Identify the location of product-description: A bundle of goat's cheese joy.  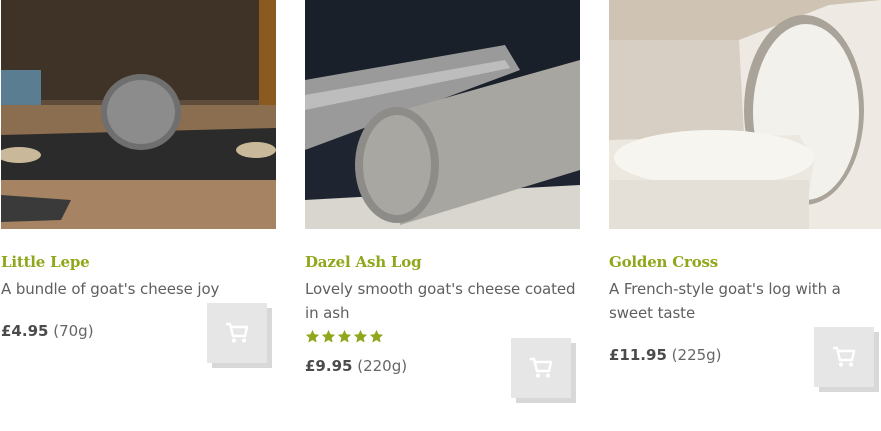
(110, 289).